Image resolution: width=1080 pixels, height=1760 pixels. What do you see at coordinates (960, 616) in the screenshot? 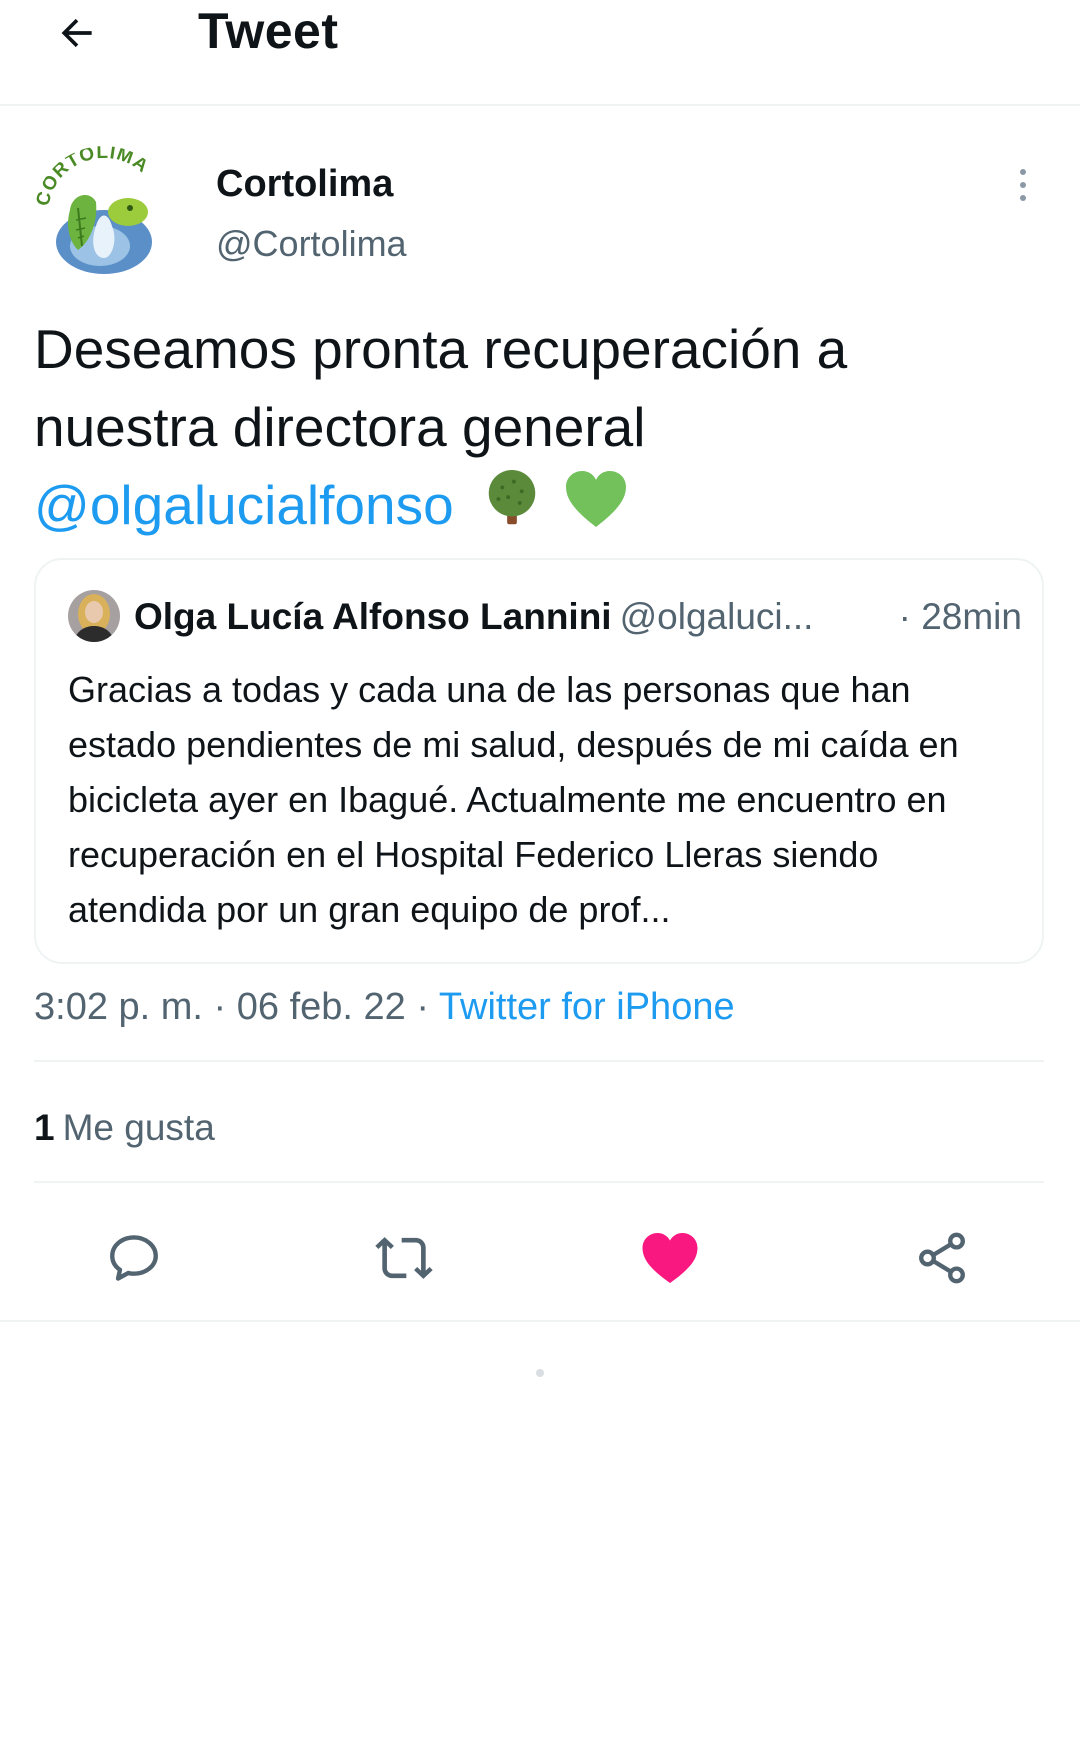
I see `quote-timestamp: · 28min` at bounding box center [960, 616].